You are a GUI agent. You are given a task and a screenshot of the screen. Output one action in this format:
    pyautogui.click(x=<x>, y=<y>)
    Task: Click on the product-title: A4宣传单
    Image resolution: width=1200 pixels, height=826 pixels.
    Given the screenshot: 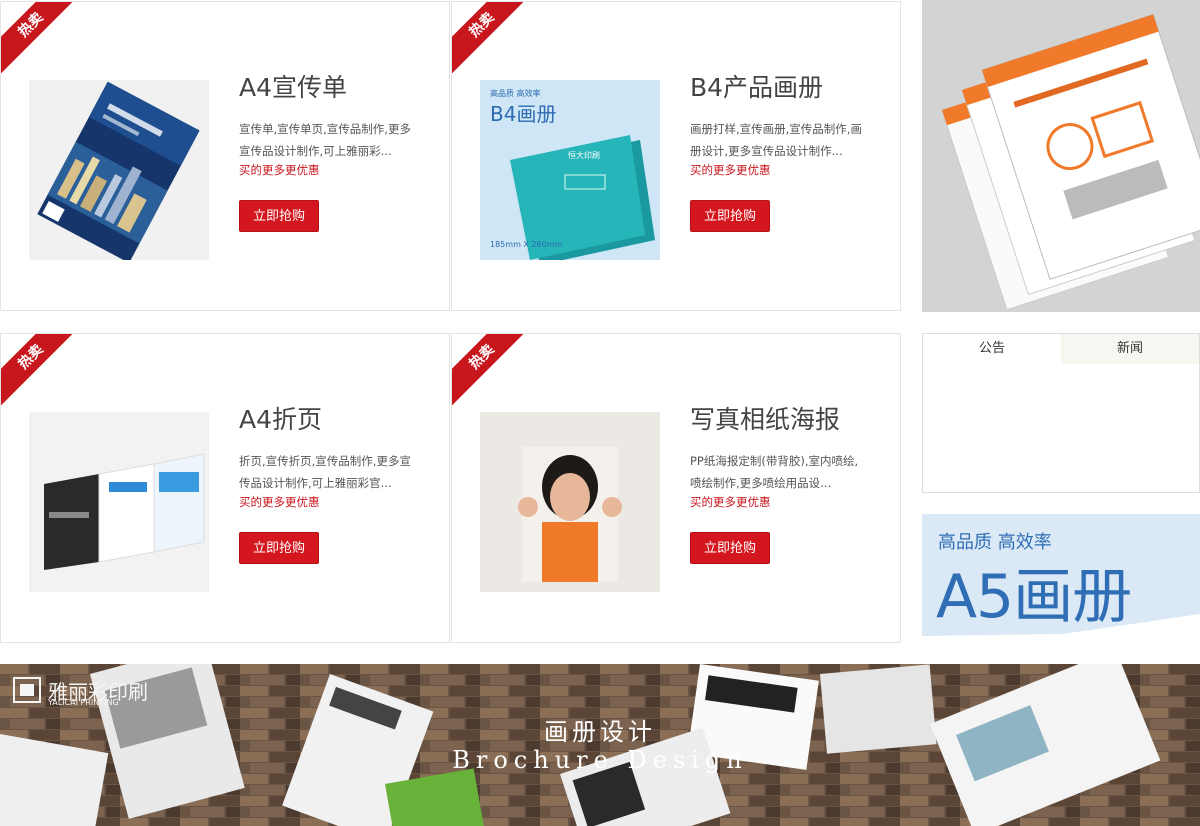 What is the action you would take?
    pyautogui.click(x=293, y=86)
    